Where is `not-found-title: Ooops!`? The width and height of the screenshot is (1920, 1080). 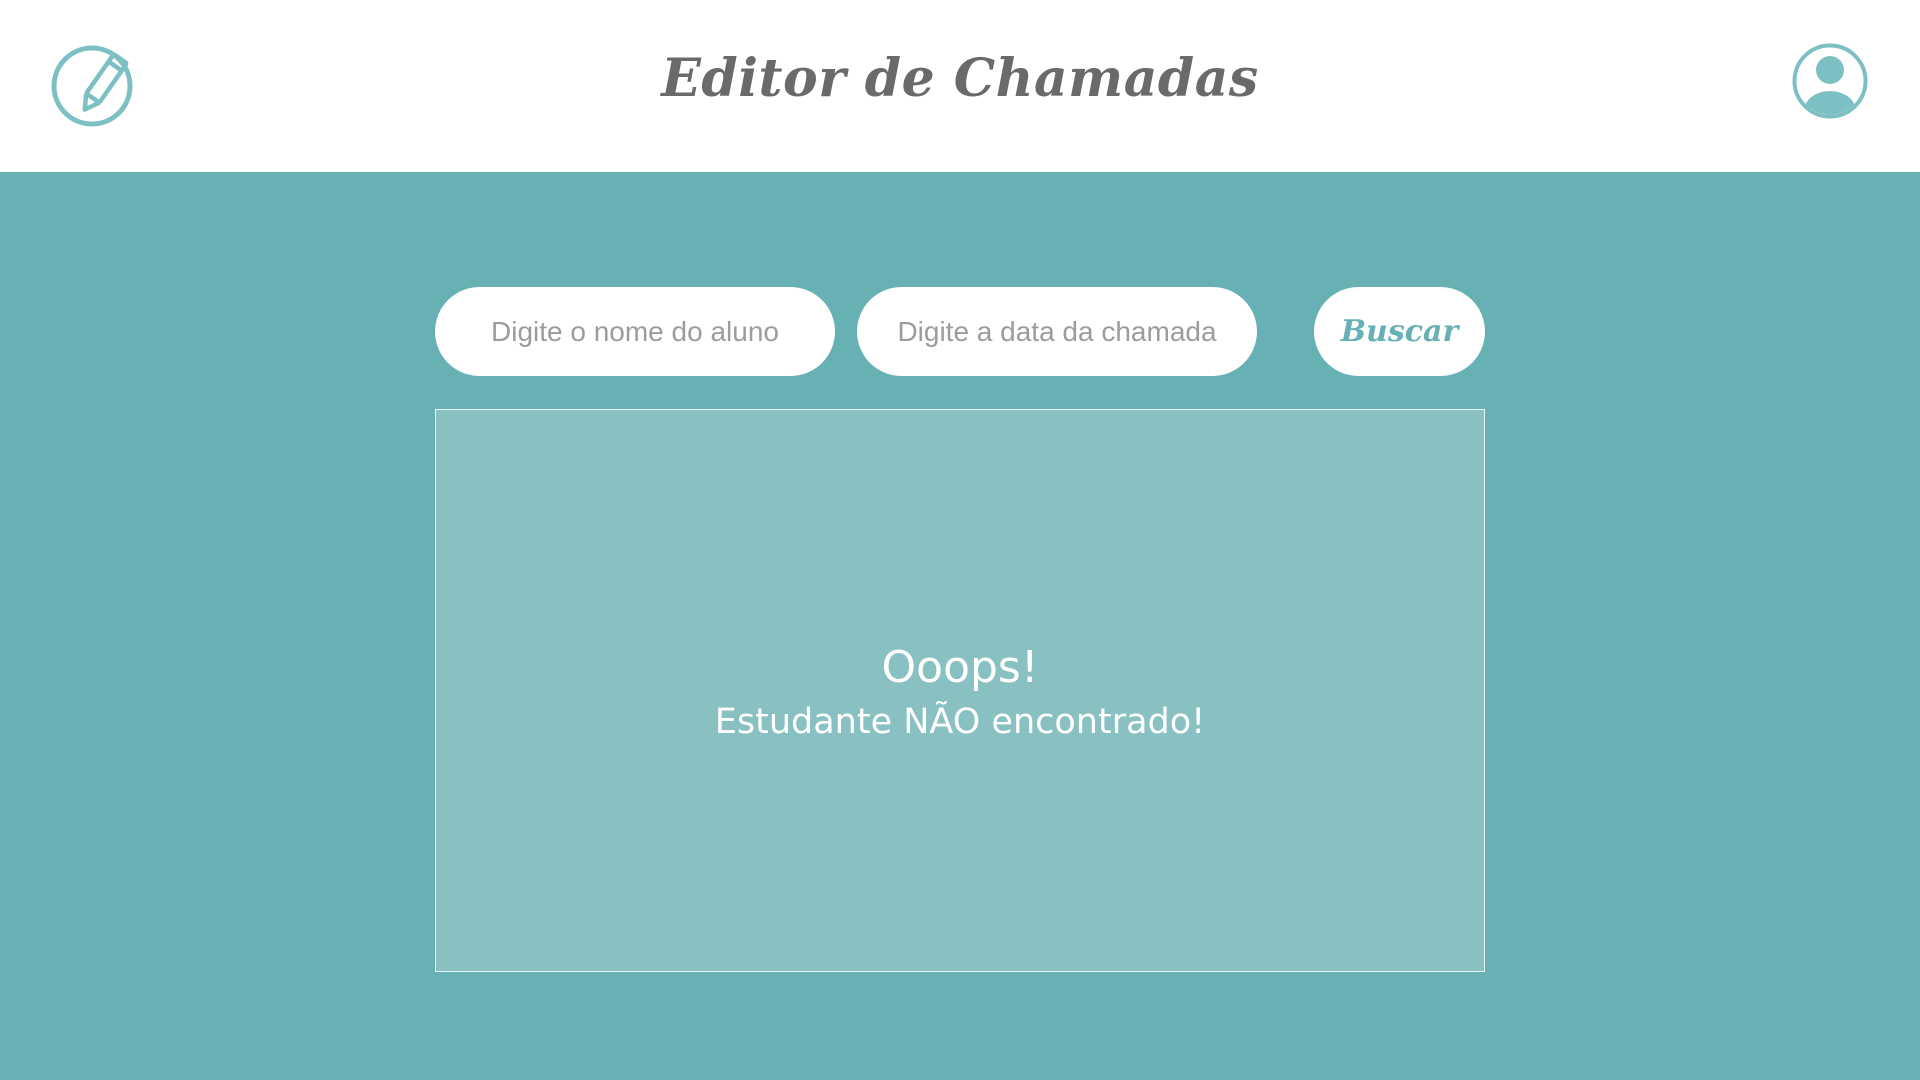
not-found-title: Ooops! is located at coordinates (960, 667).